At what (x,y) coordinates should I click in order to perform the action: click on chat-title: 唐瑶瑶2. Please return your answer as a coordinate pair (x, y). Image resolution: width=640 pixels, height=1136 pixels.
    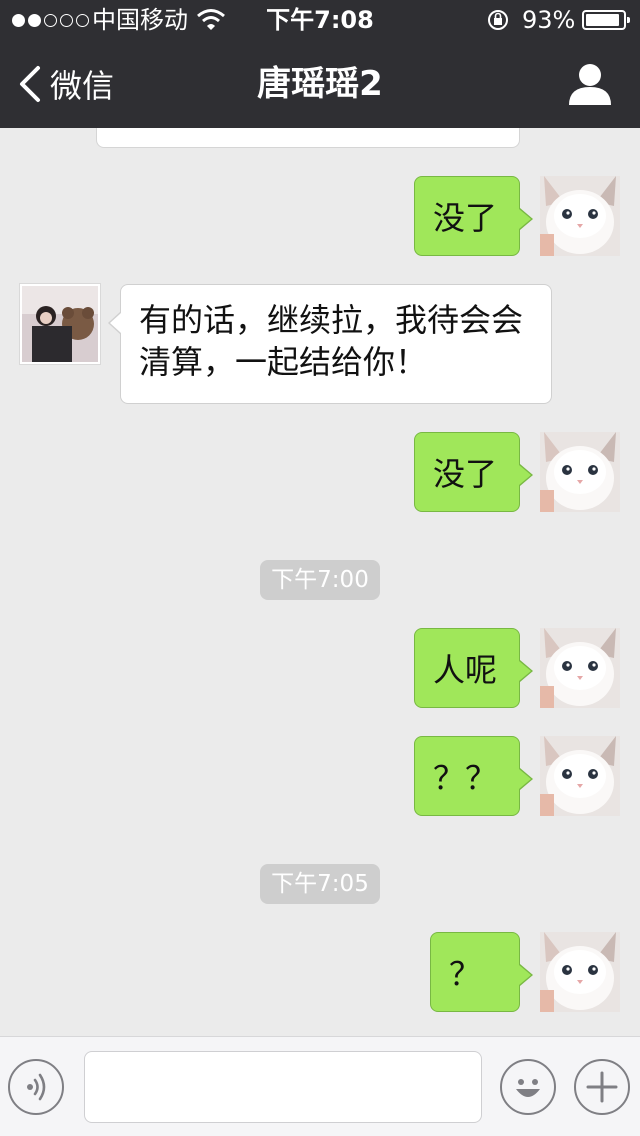
    Looking at the image, I should click on (320, 84).